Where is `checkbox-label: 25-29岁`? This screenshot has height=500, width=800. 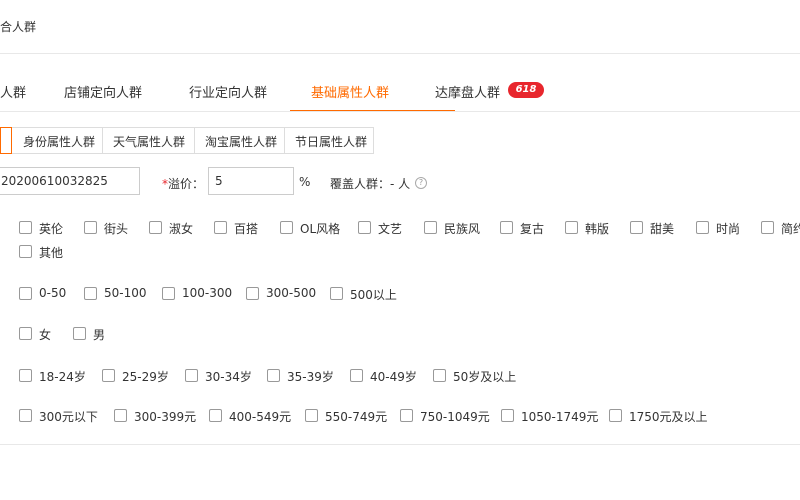 checkbox-label: 25-29岁 is located at coordinates (145, 377).